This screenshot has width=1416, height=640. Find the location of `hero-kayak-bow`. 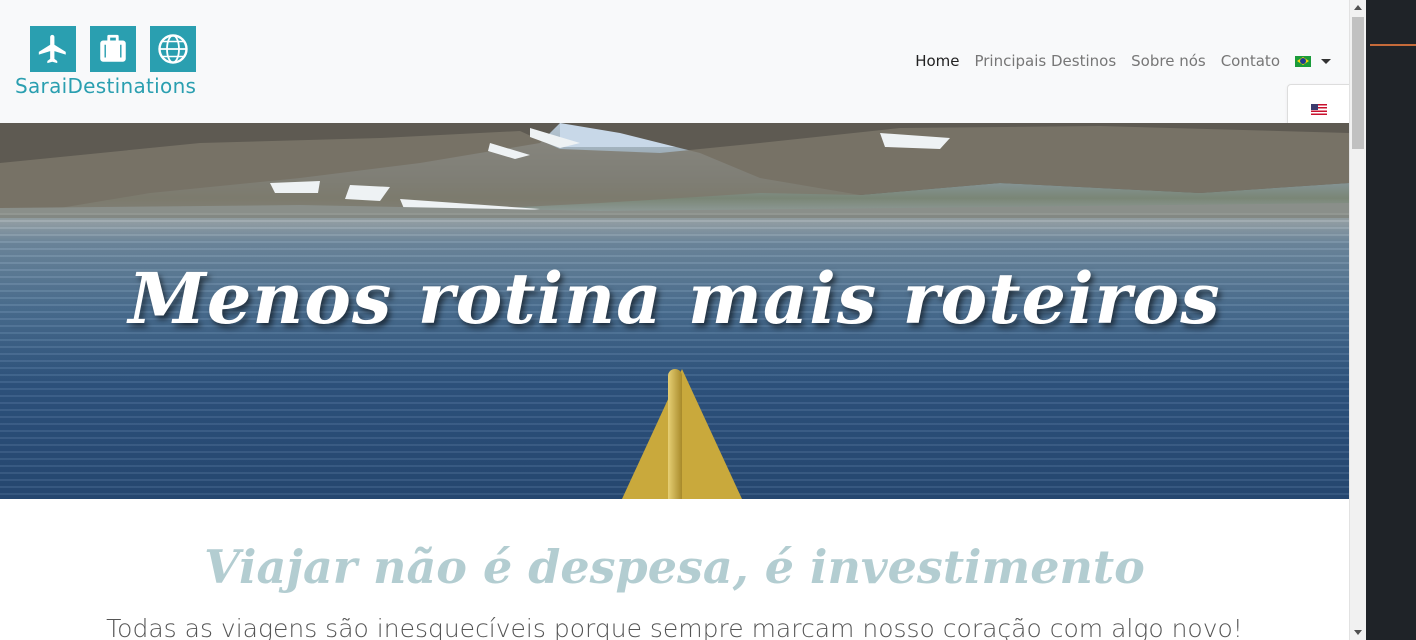

hero-kayak-bow is located at coordinates (675, 434).